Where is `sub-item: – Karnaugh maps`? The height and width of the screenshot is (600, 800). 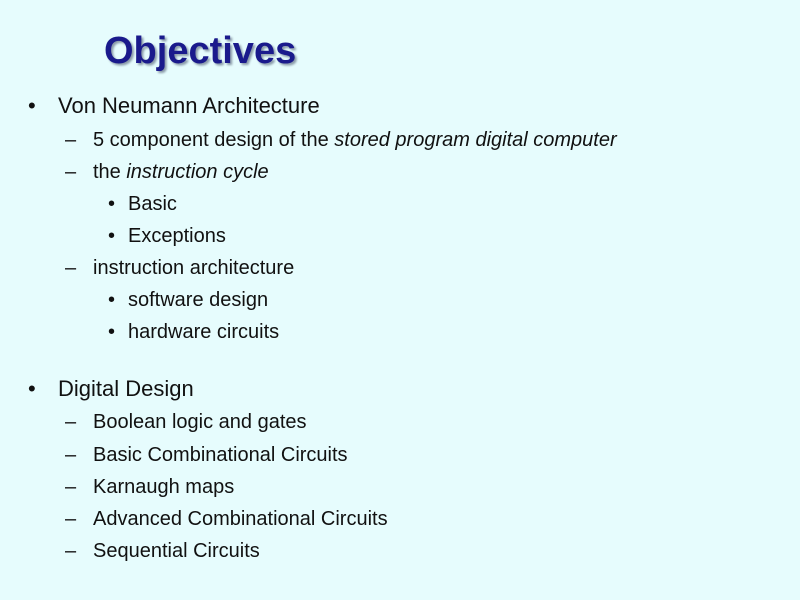 sub-item: – Karnaugh maps is located at coordinates (150, 487).